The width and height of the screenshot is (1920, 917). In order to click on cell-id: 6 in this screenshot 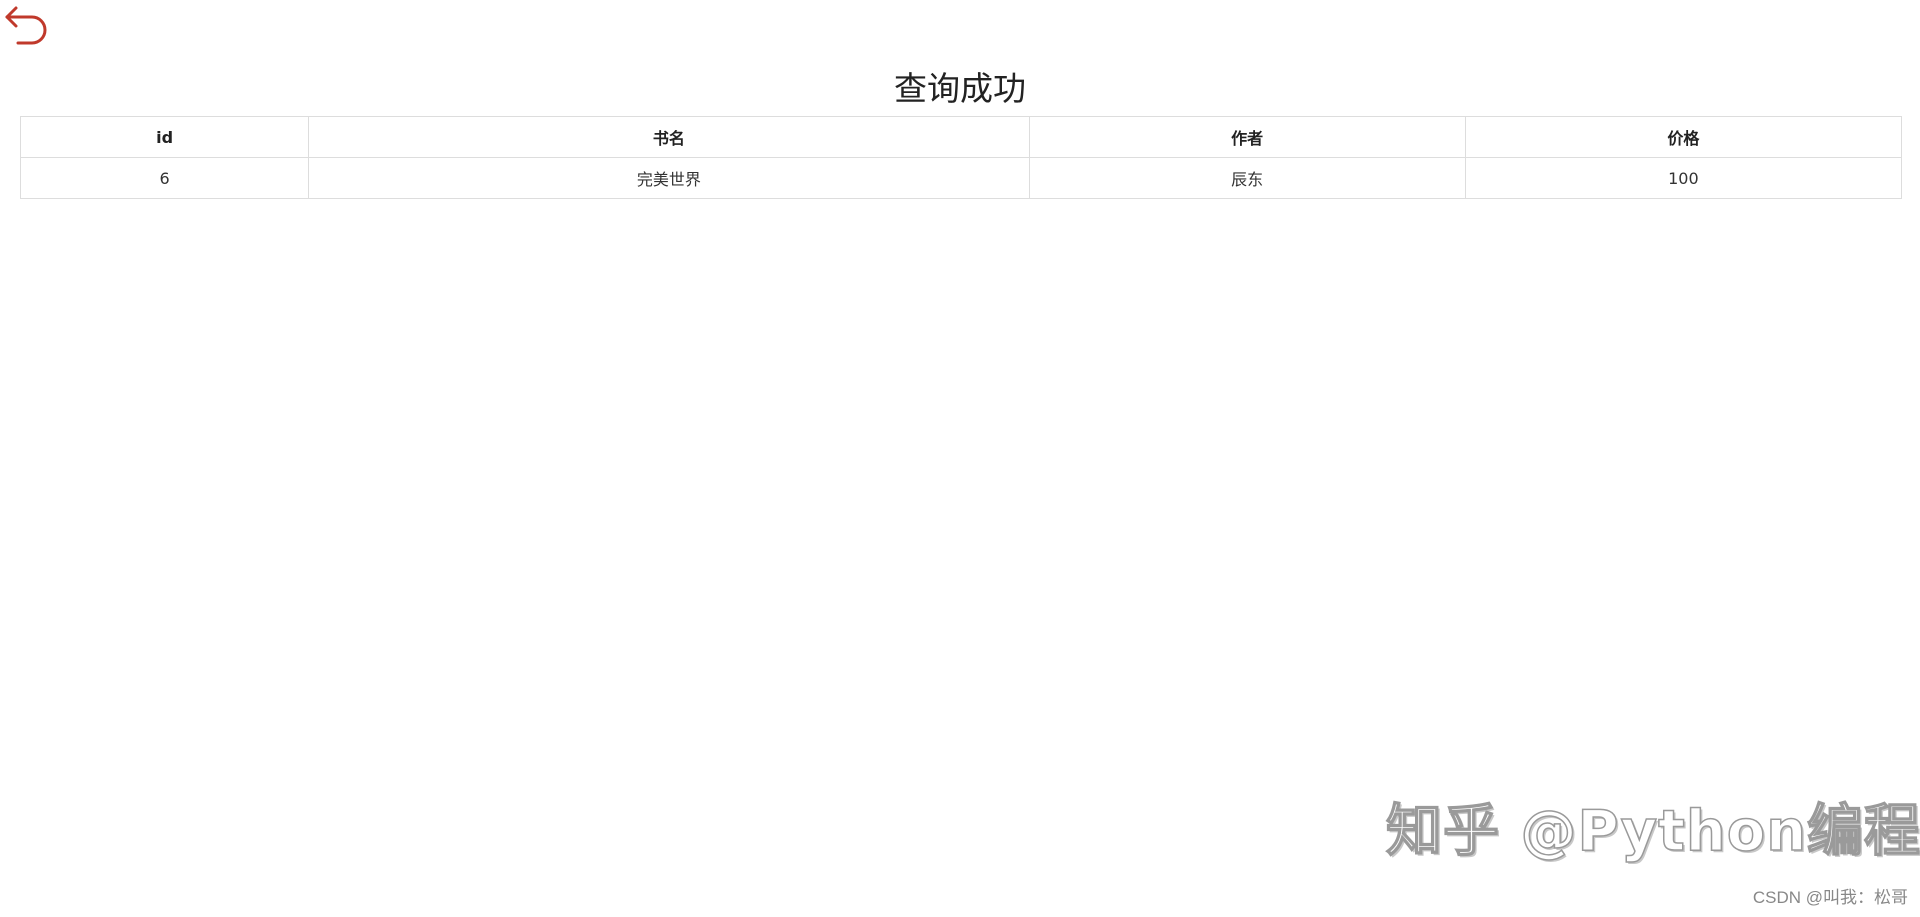, I will do `click(164, 178)`.